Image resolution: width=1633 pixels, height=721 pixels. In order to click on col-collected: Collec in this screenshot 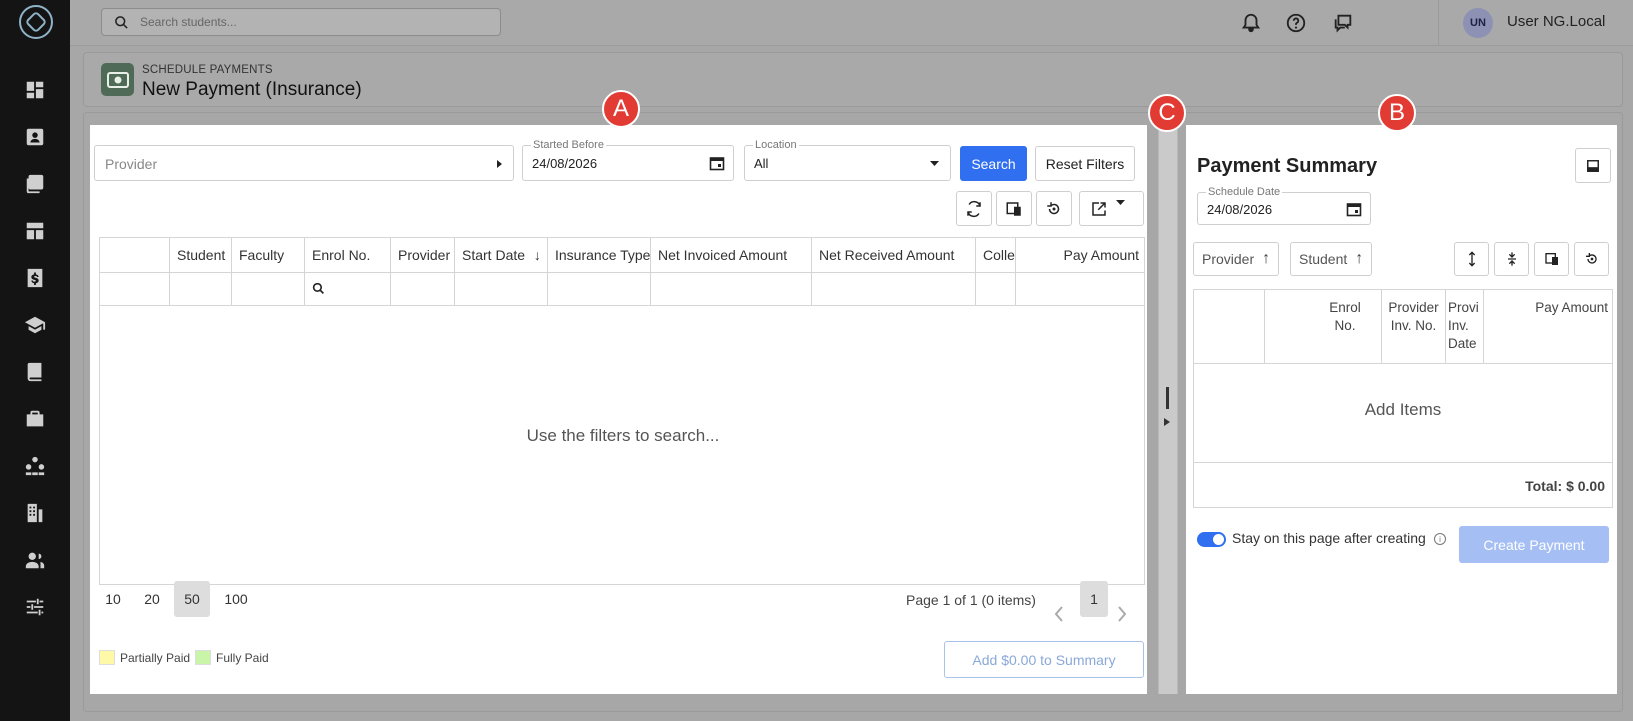, I will do `click(996, 255)`.